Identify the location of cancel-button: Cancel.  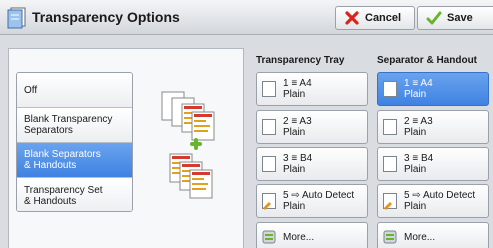
(375, 18).